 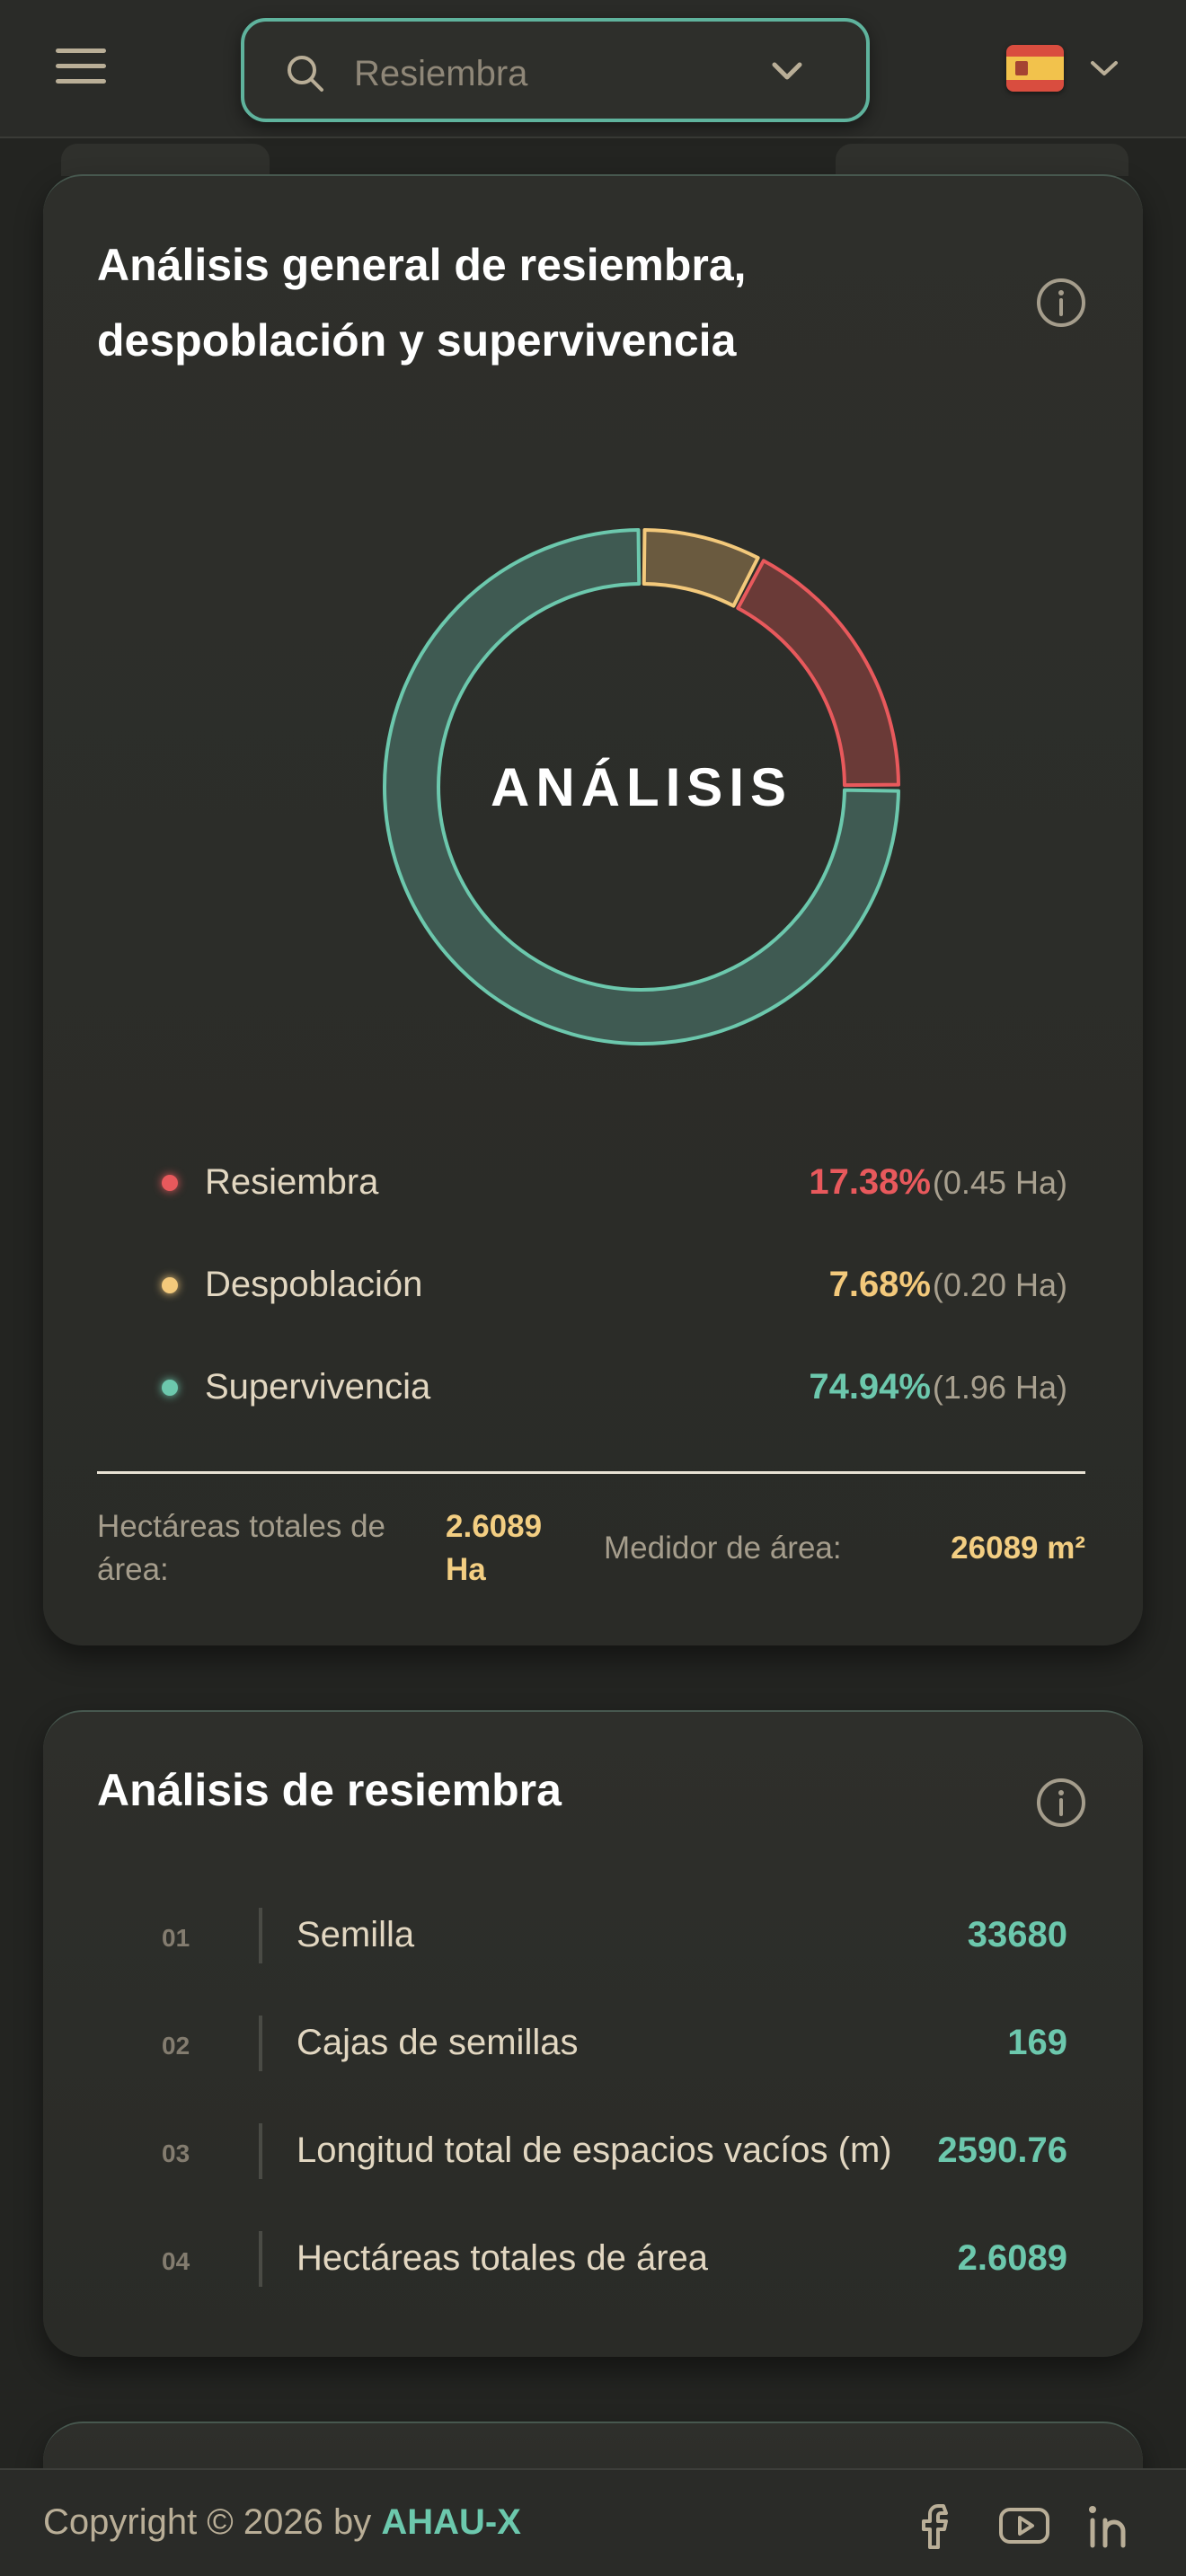 What do you see at coordinates (176, 2046) in the screenshot?
I see `row-number: 02` at bounding box center [176, 2046].